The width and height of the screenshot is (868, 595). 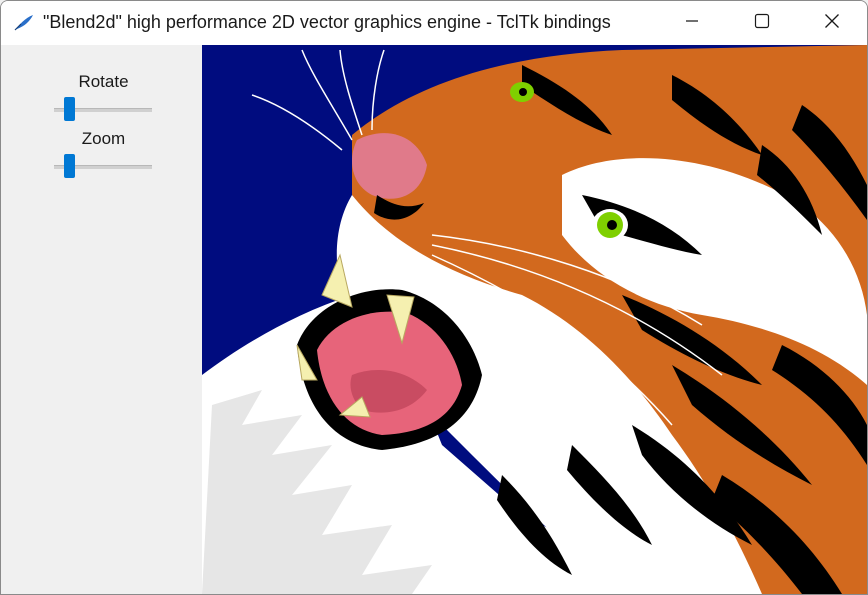 I want to click on rotate-slider-thumb, so click(x=69, y=109).